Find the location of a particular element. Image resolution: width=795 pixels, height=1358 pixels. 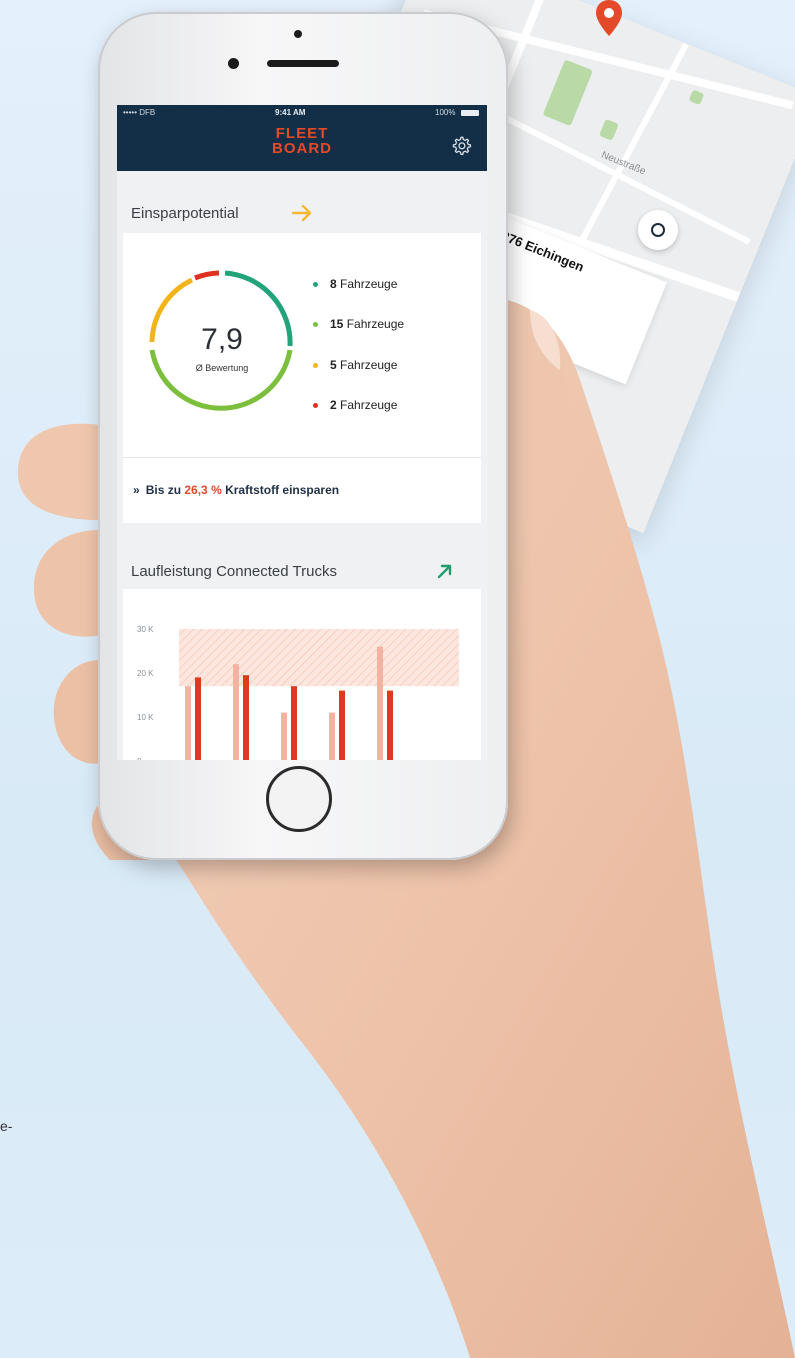

cta-suffix: Kraftstoff einsparen is located at coordinates (282, 490).